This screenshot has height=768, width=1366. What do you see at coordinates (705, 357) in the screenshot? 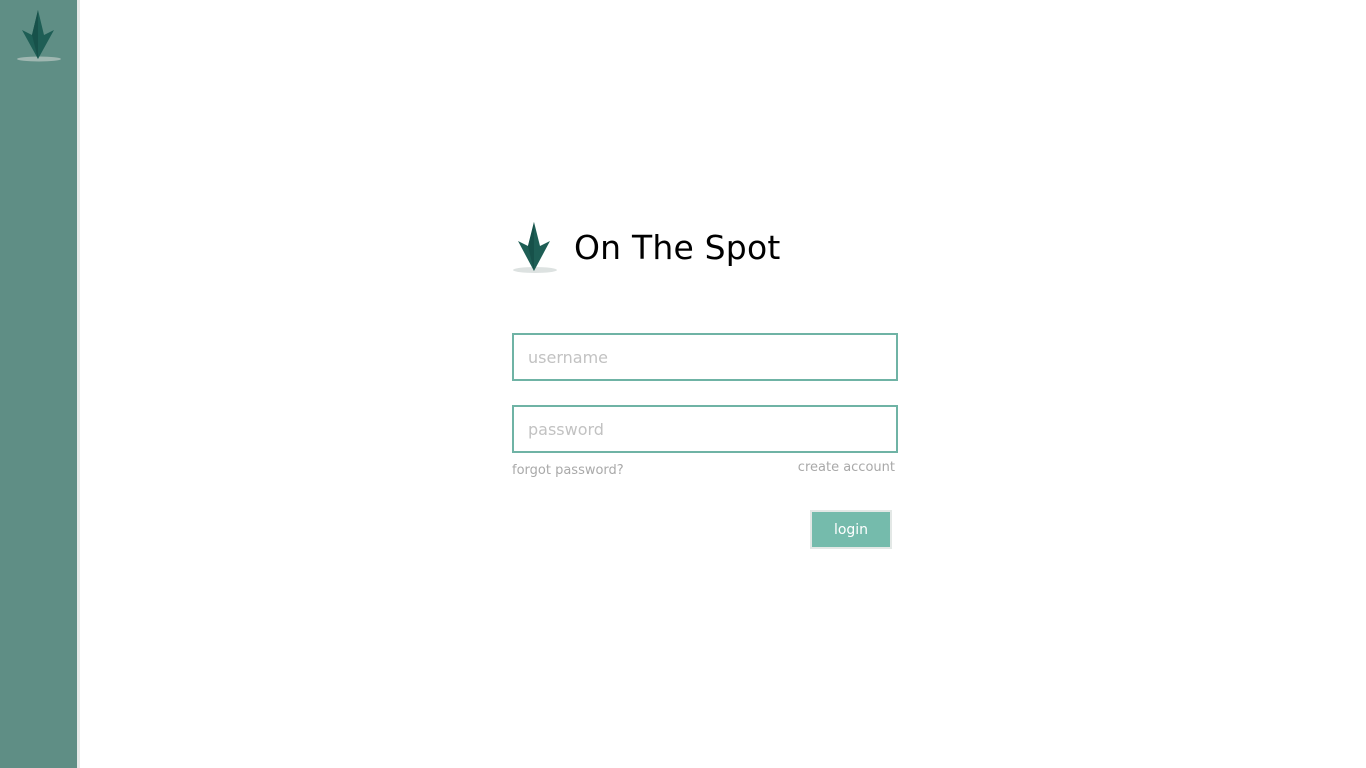
I see `username-input` at bounding box center [705, 357].